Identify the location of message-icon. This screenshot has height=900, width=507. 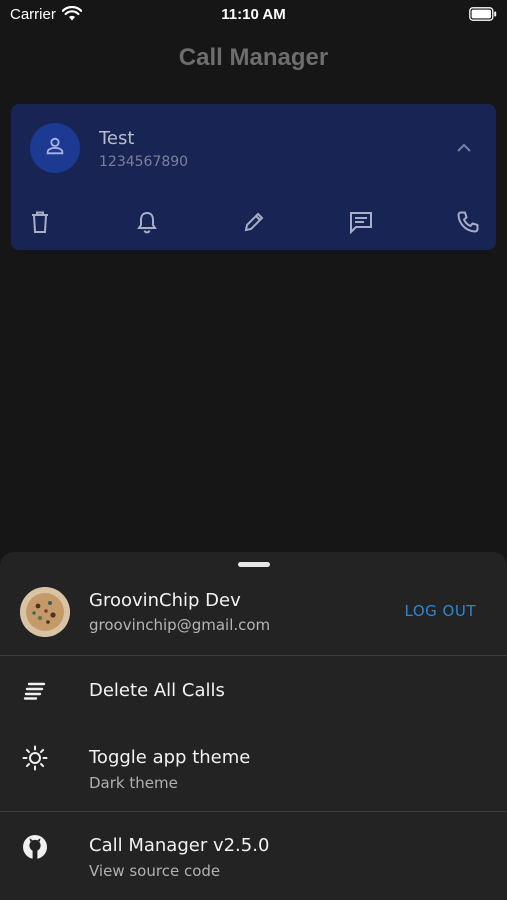
(361, 222).